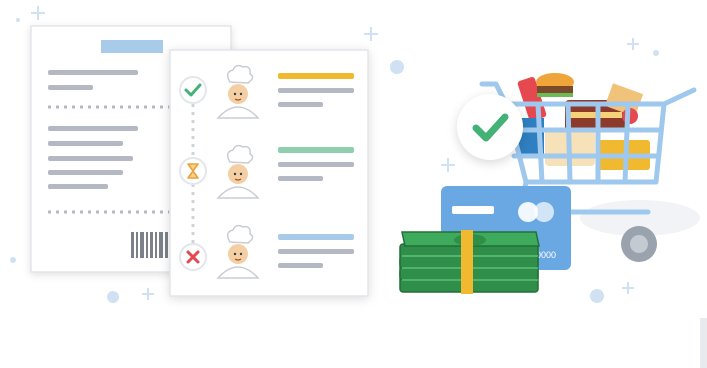 This screenshot has height=368, width=707. What do you see at coordinates (546, 255) in the screenshot?
I see `card-number: 0000` at bounding box center [546, 255].